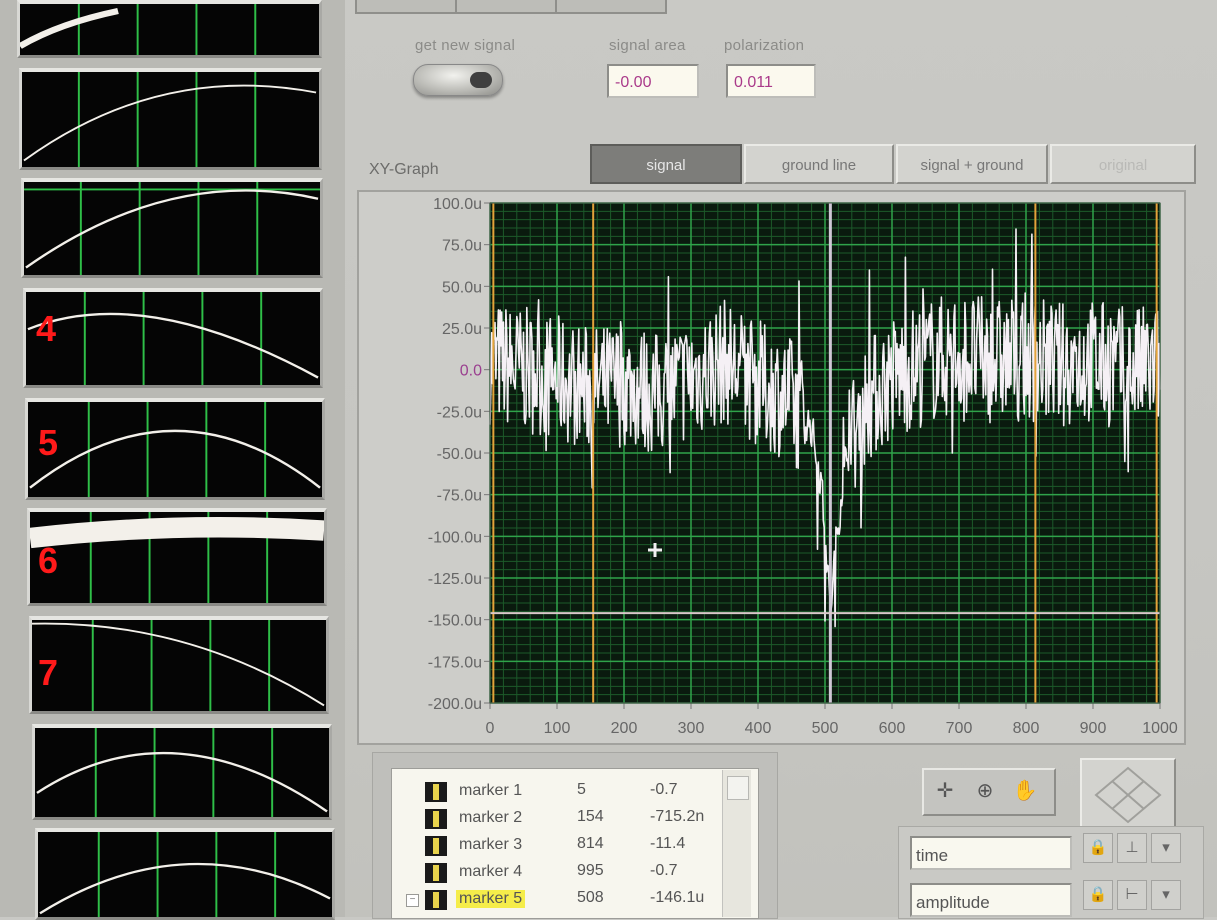  What do you see at coordinates (557, 728) in the screenshot?
I see `x-tick-label: 100` at bounding box center [557, 728].